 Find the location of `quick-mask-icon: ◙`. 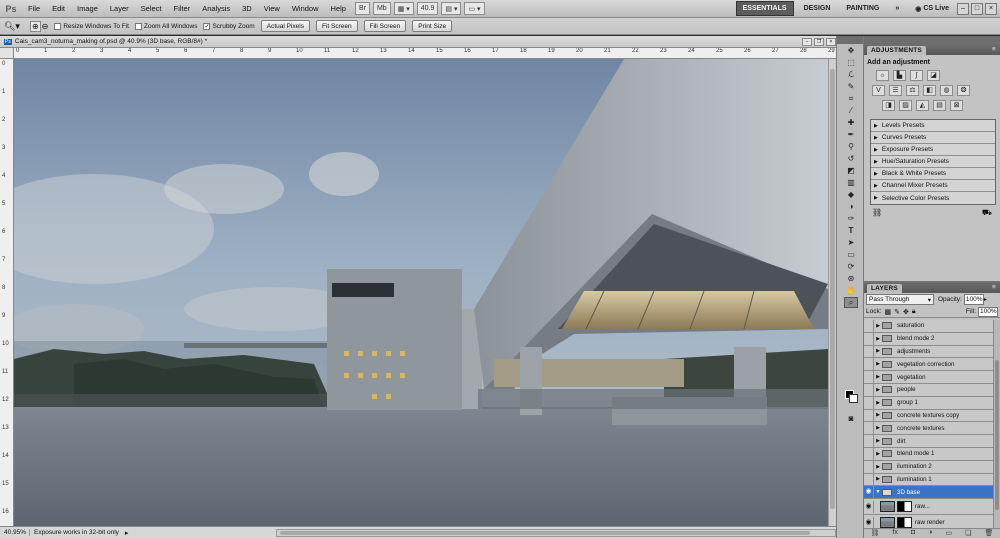

quick-mask-icon: ◙ is located at coordinates (851, 418).